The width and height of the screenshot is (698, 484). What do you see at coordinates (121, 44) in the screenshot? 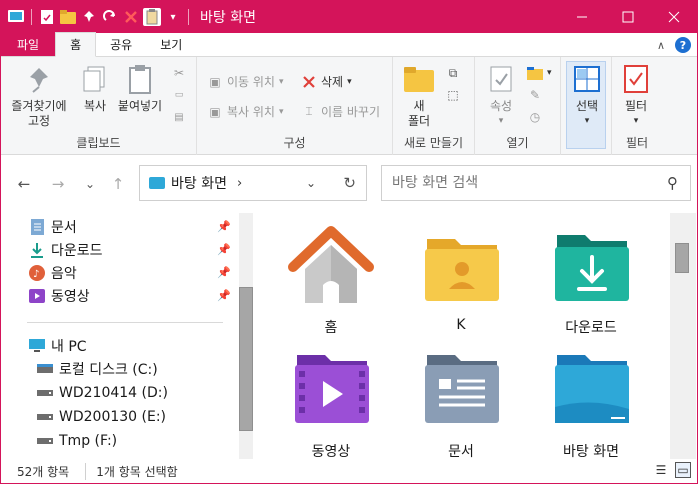
I see `tab-share: 공유` at bounding box center [121, 44].